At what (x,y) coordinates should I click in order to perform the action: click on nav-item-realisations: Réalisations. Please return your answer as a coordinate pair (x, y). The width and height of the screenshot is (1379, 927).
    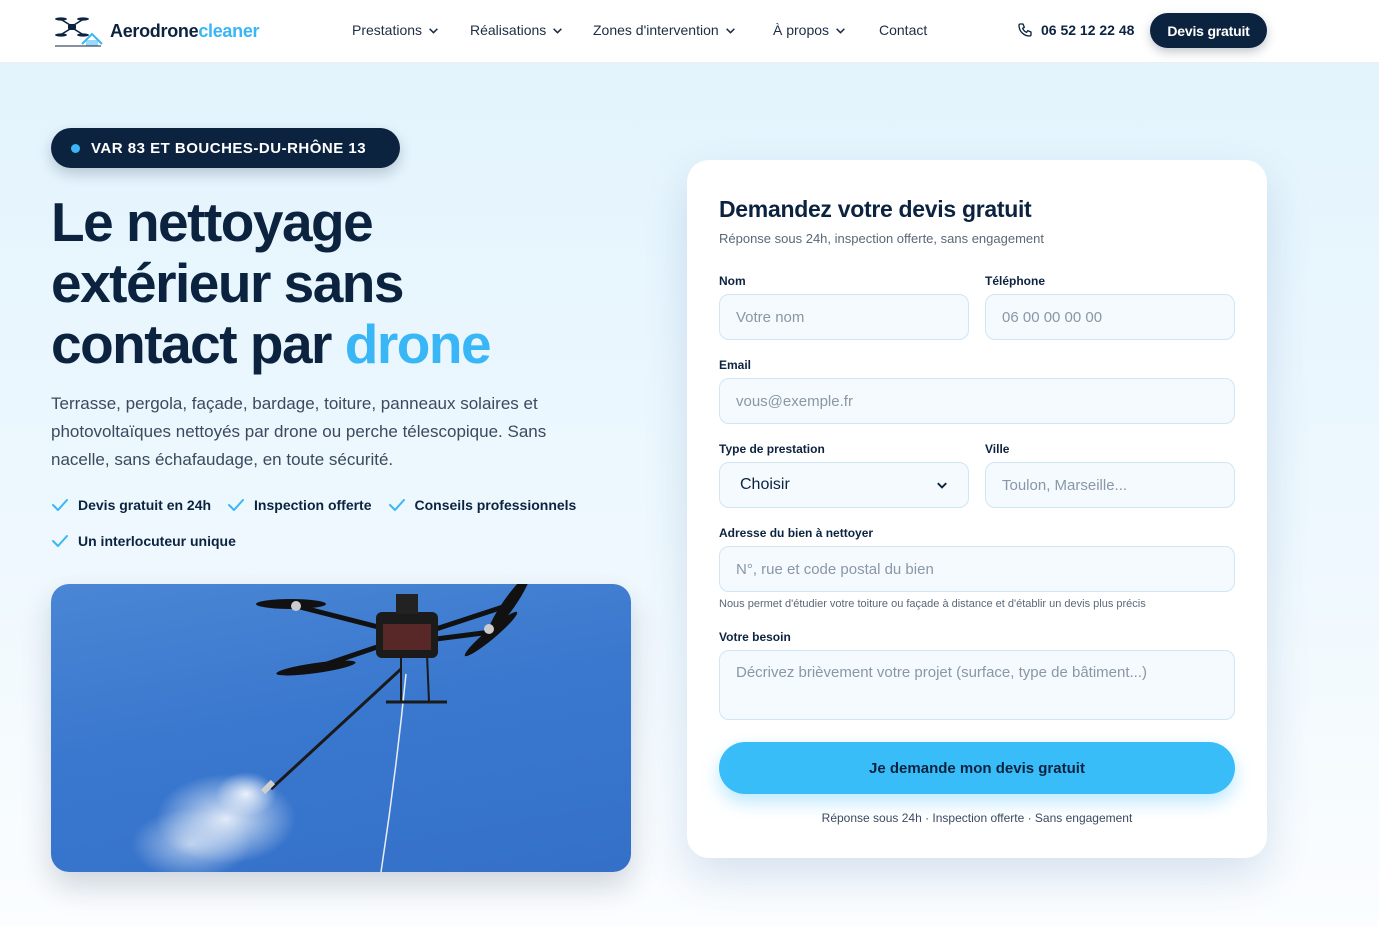
    Looking at the image, I should click on (531, 30).